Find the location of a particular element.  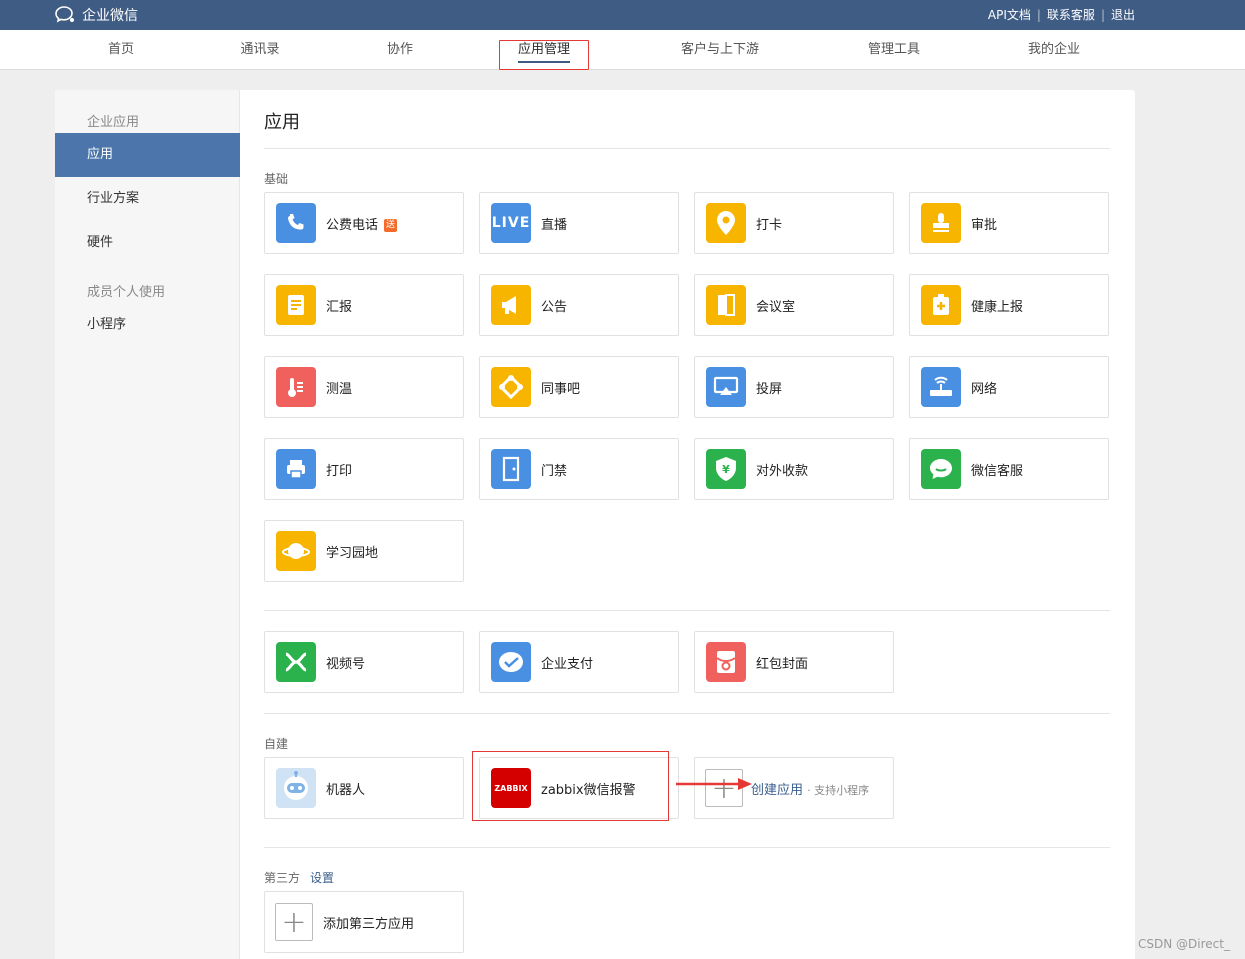

brand-logo: 企业微信 is located at coordinates (96, 15).